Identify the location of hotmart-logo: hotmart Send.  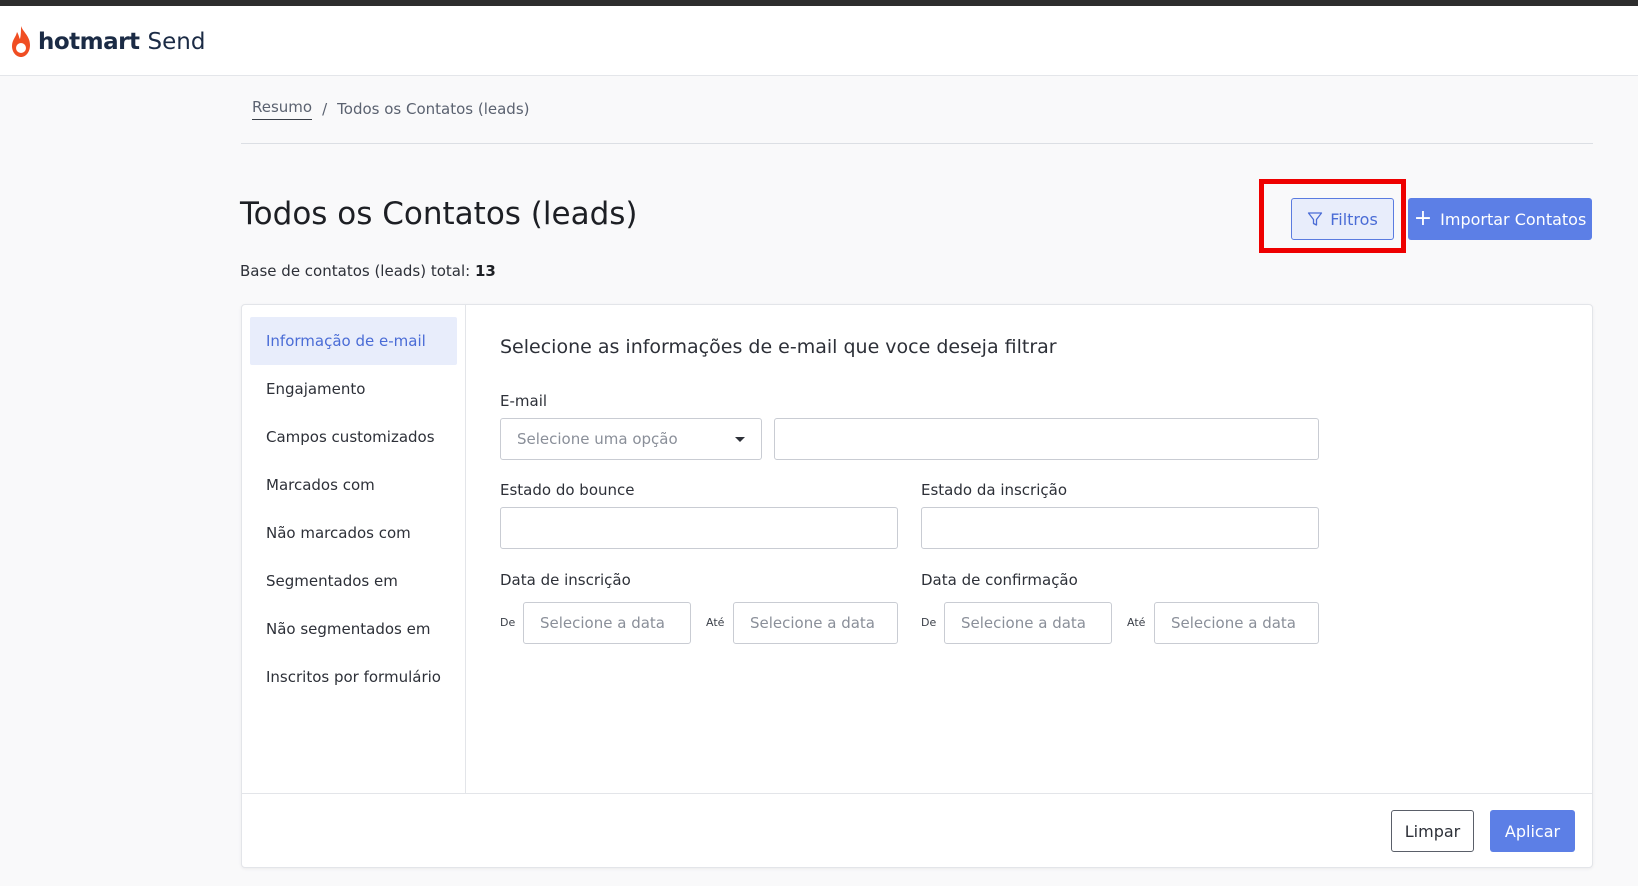
(106, 42).